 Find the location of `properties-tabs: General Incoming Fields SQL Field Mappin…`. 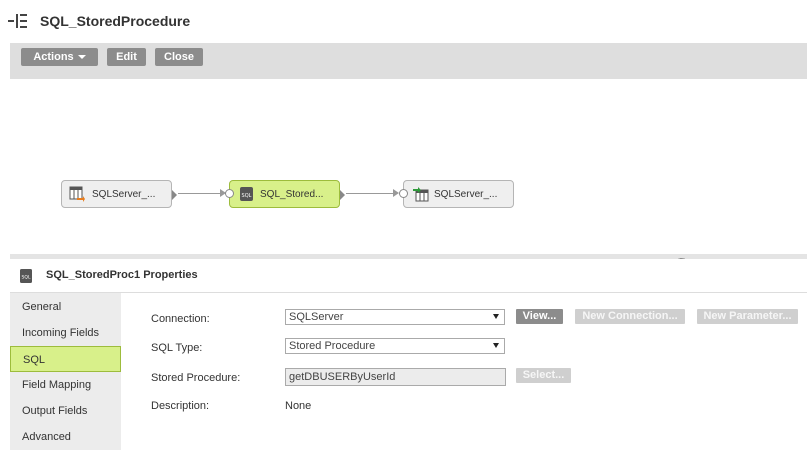

properties-tabs: General Incoming Fields SQL Field Mappin… is located at coordinates (65, 371).